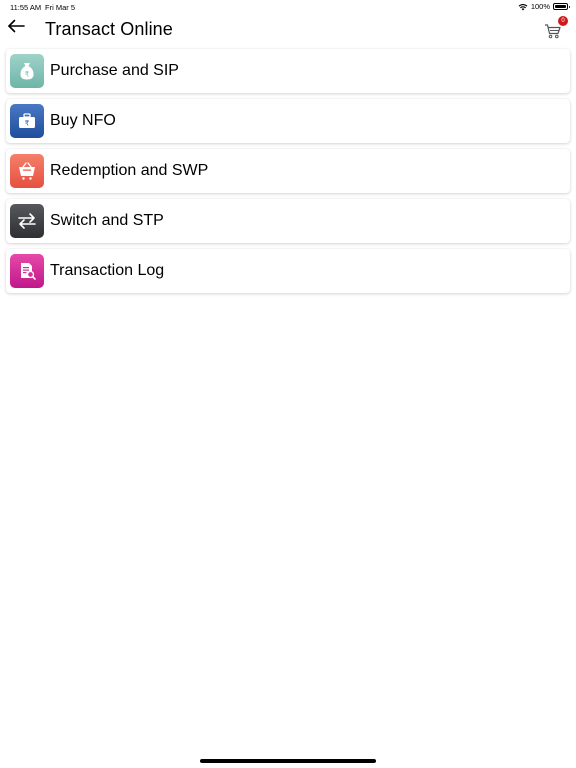  Describe the element at coordinates (555, 28) in the screenshot. I see `cart-button: 0` at that location.